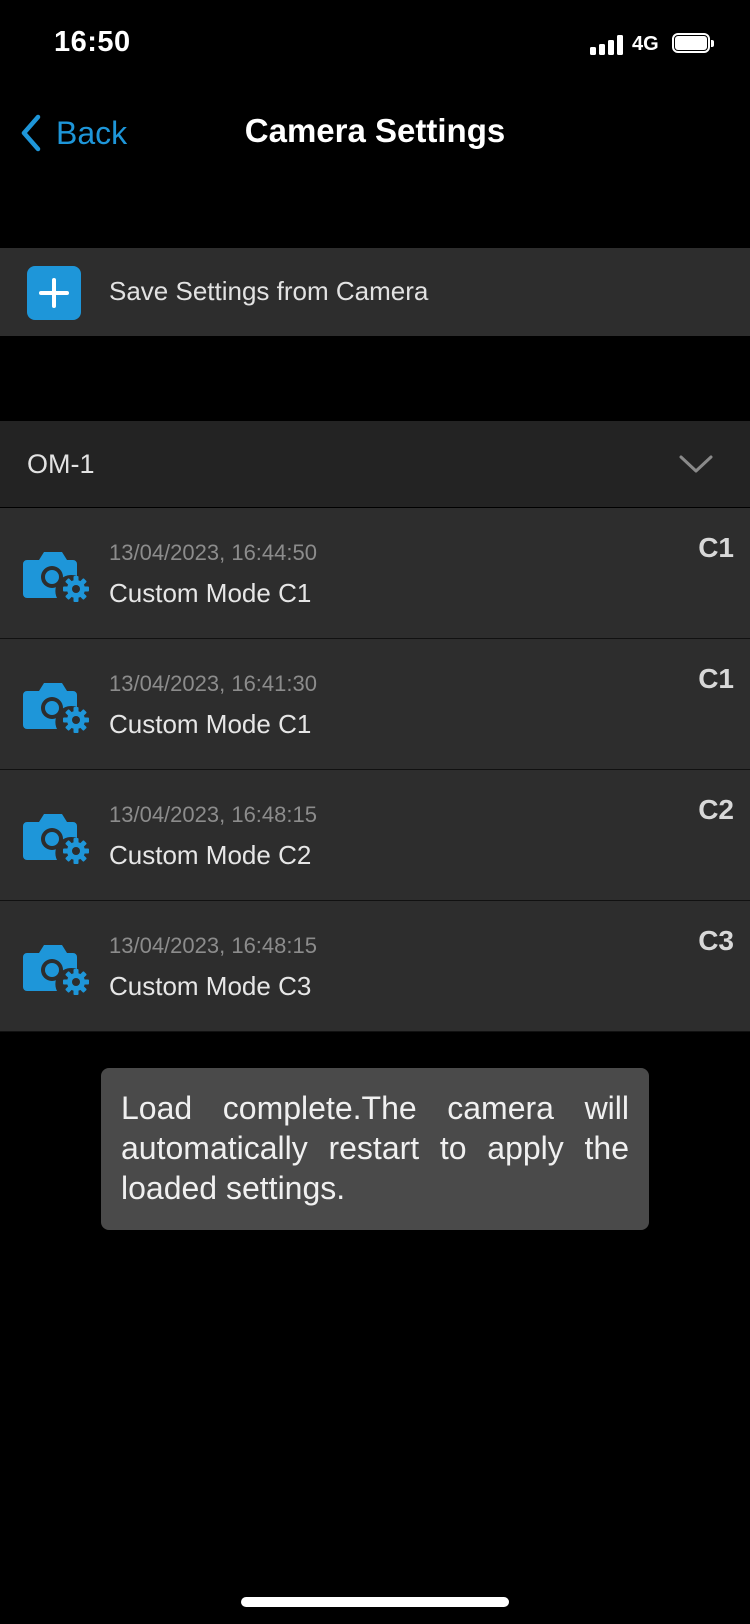 The height and width of the screenshot is (1624, 750). Describe the element at coordinates (716, 809) in the screenshot. I see `item-mode-badge: C2` at that location.